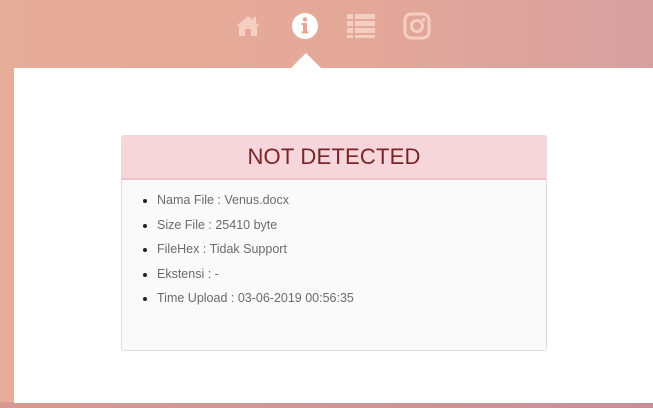 The image size is (653, 408). What do you see at coordinates (351, 200) in the screenshot?
I see `detail-file-name: Nama File : Venus.docx` at bounding box center [351, 200].